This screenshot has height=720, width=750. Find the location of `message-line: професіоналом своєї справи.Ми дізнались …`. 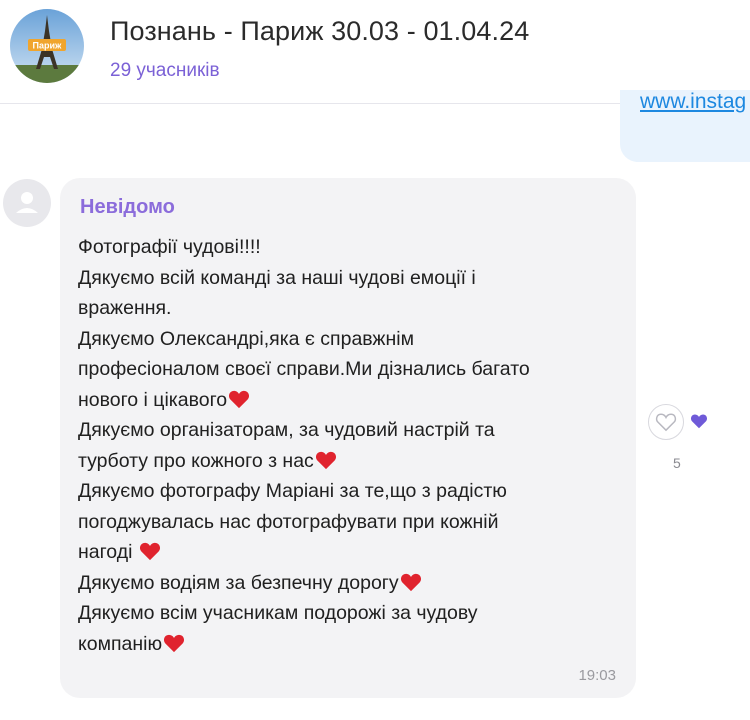

message-line: професіоналом своєї справи.Ми дізнались … is located at coordinates (304, 369).